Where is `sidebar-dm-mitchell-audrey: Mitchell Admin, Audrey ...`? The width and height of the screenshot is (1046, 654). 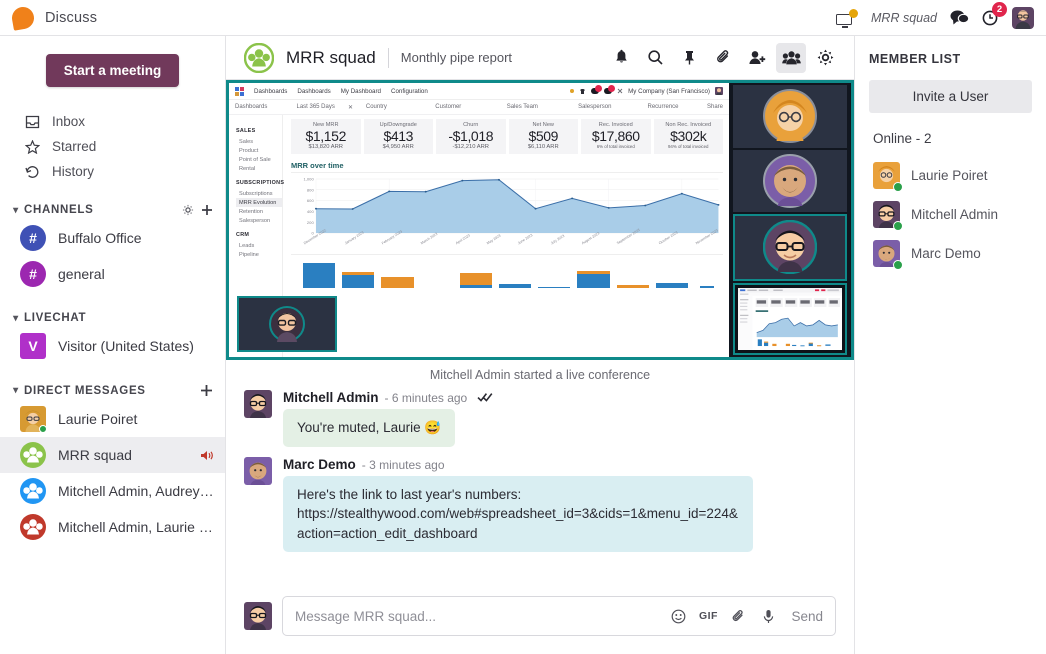 sidebar-dm-mitchell-audrey: Mitchell Admin, Audrey ... is located at coordinates (112, 491).